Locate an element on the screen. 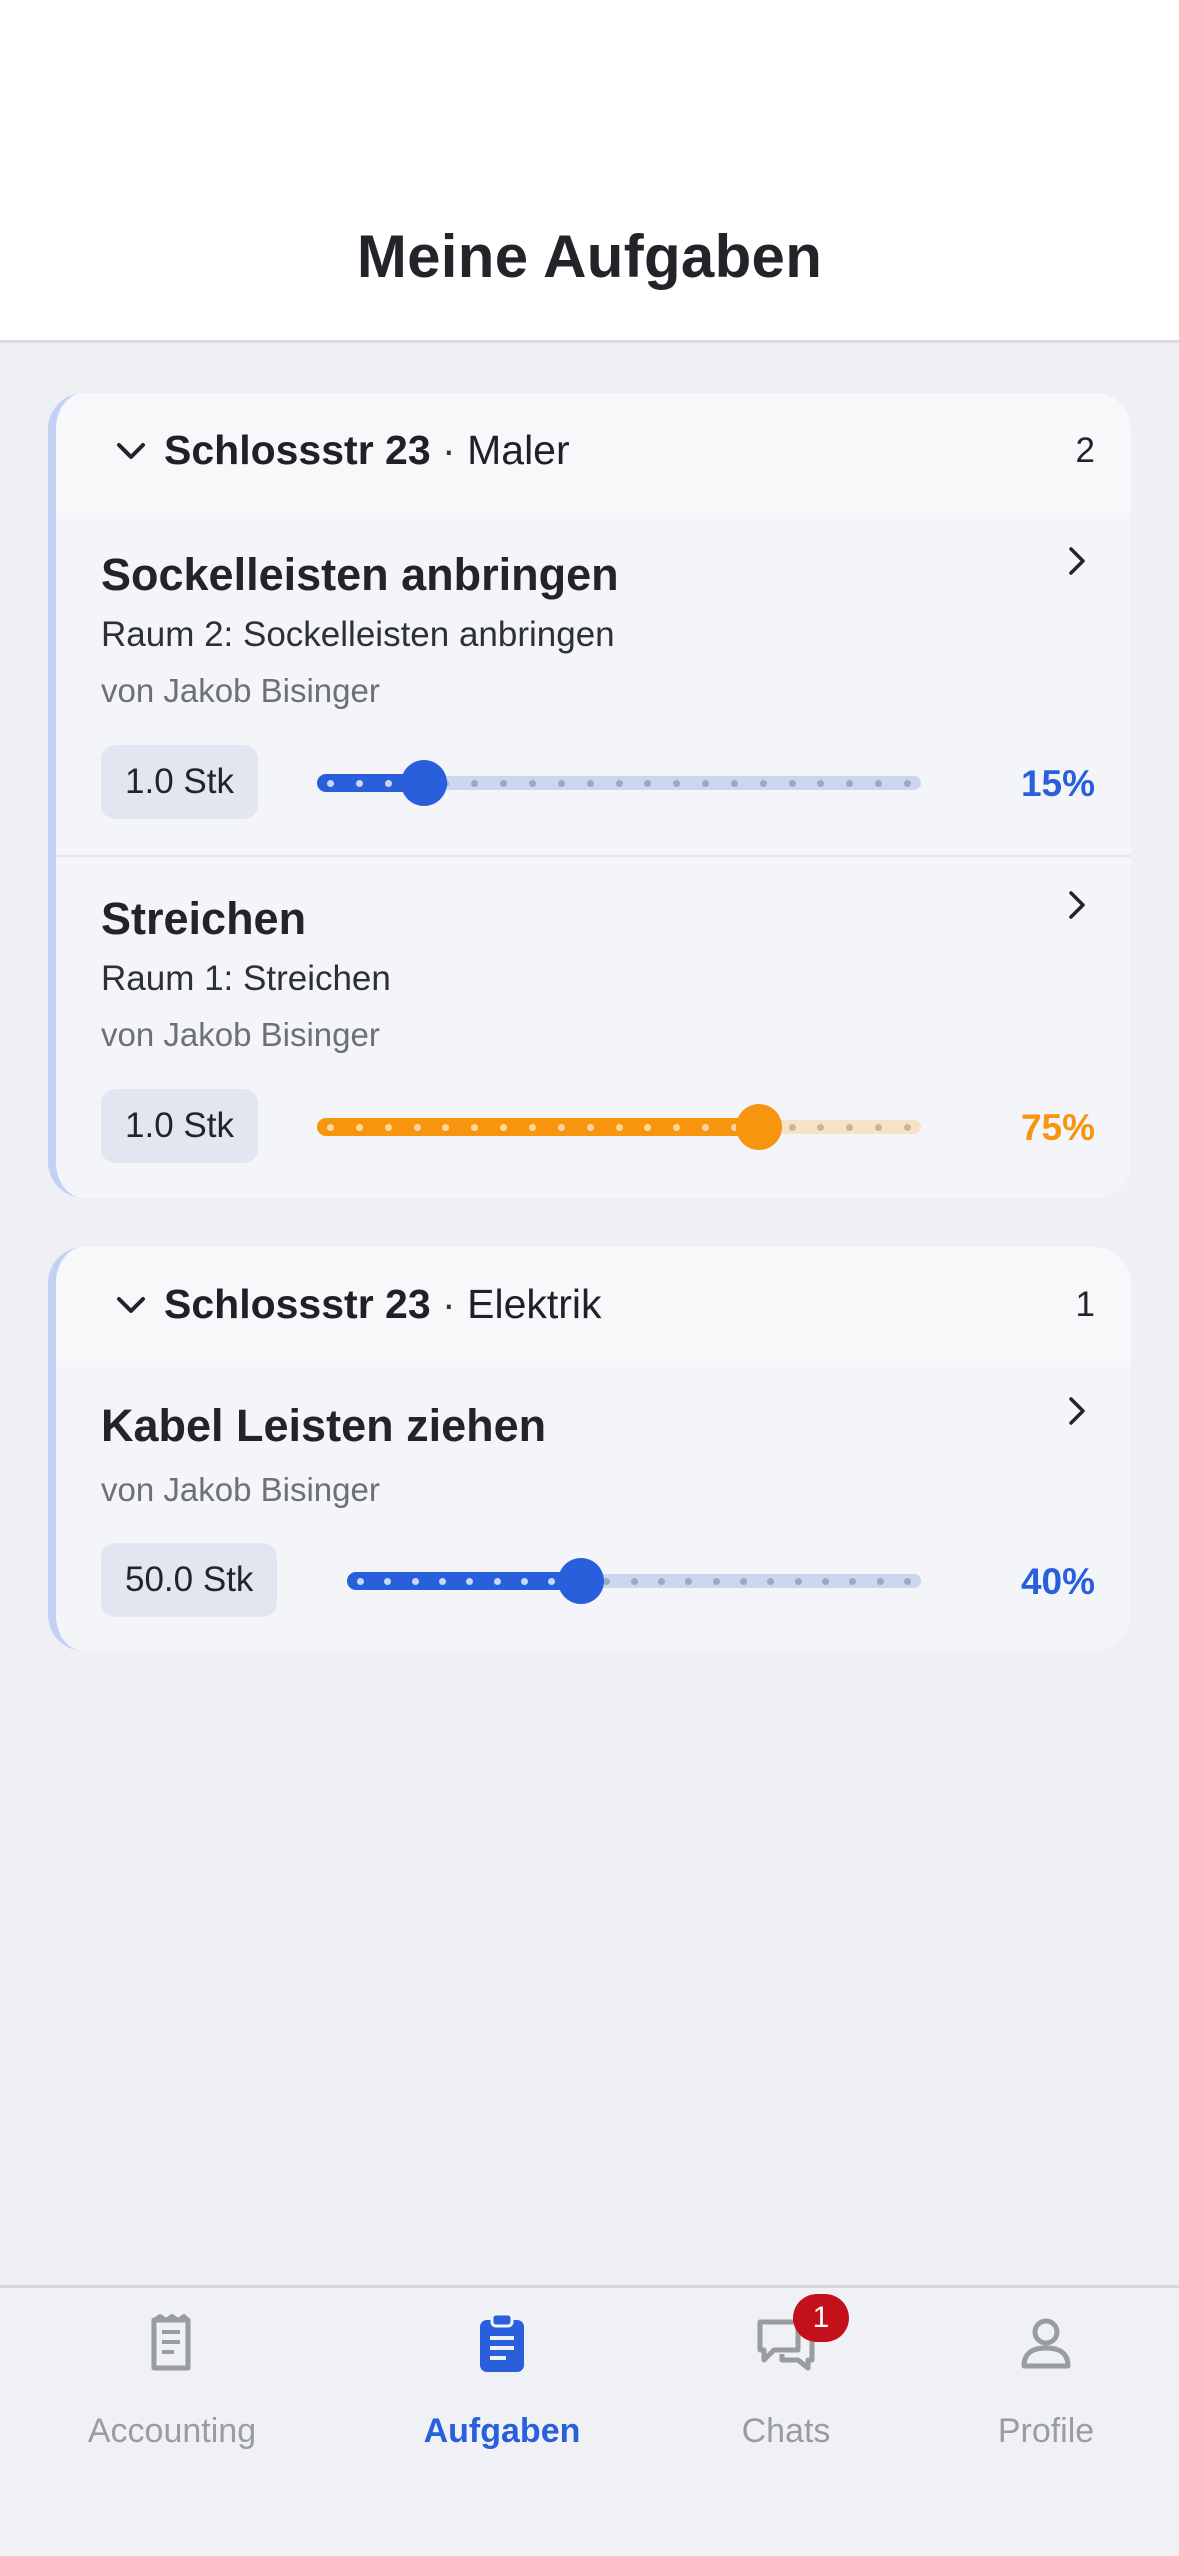 This screenshot has height=2556, width=1179. quantity-chip: 50.0 Stk is located at coordinates (189, 1580).